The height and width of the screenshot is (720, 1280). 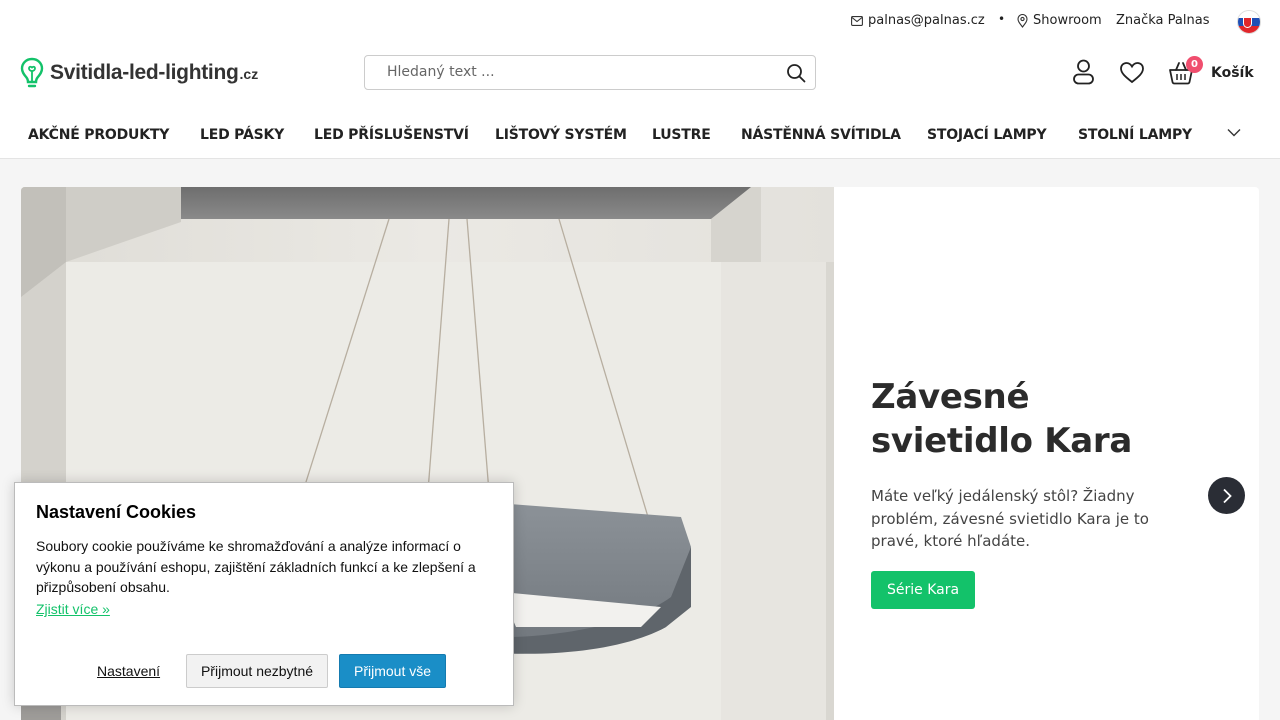 I want to click on slider-next-button, so click(x=1226, y=495).